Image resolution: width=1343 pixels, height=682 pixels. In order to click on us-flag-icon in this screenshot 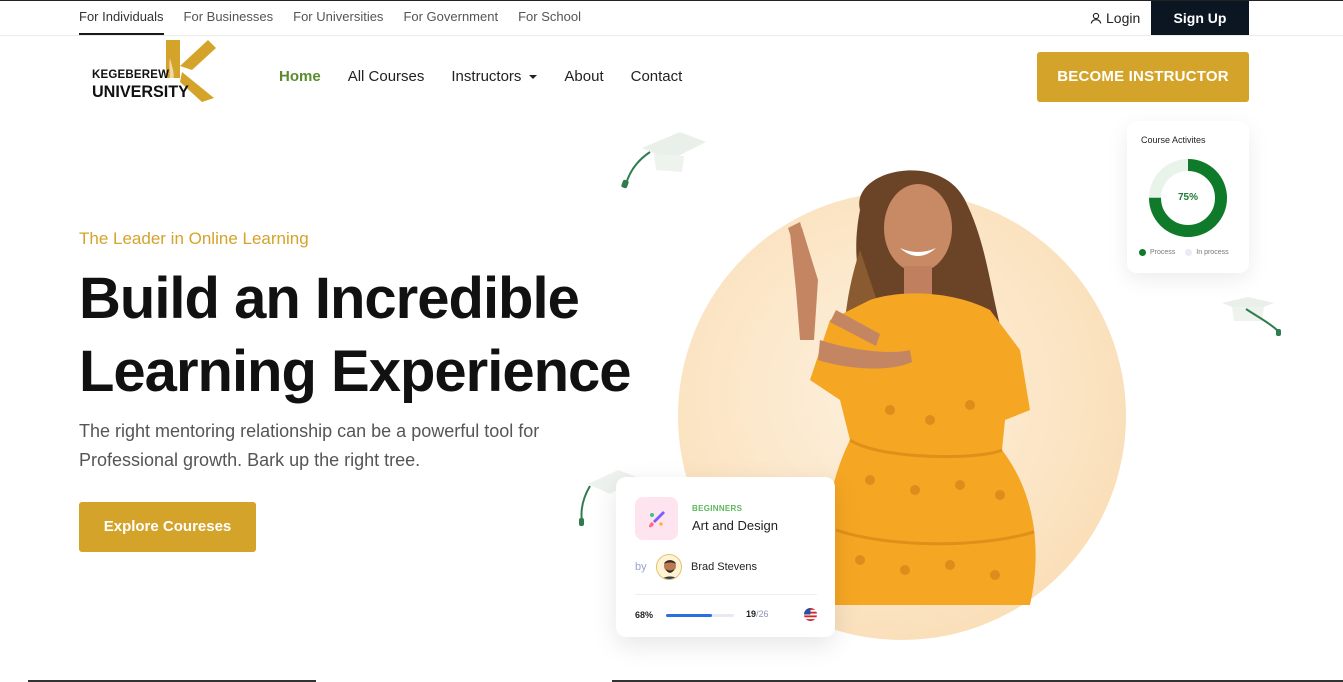, I will do `click(810, 614)`.